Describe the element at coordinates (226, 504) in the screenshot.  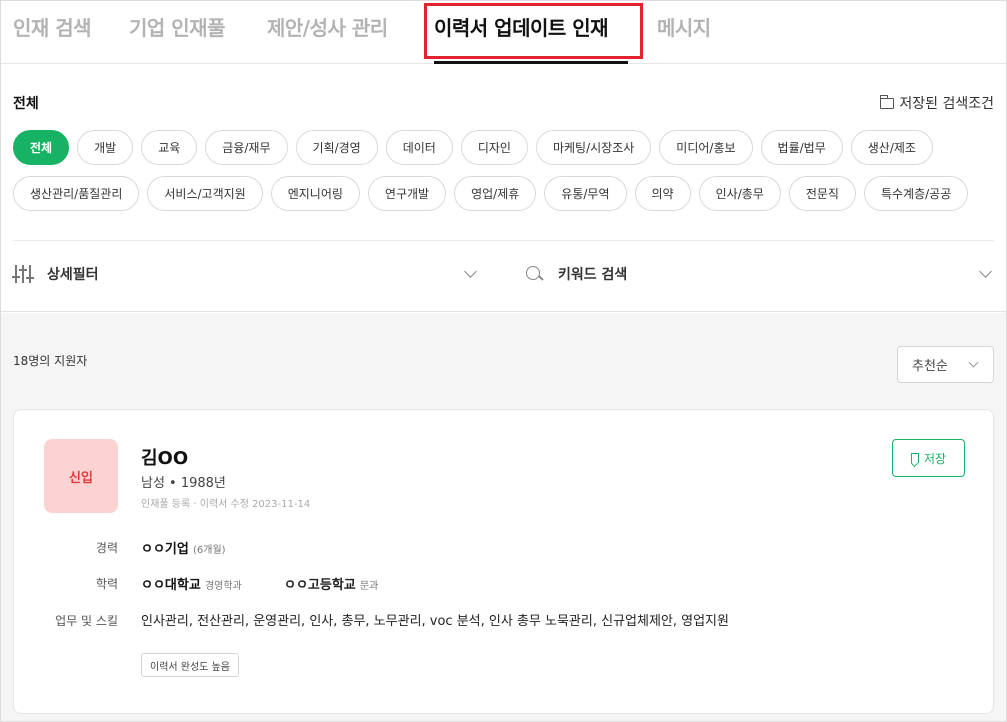
I see `candidate-registration-info: 인재풀 등록 · 이력서 수정 2023-11-14` at that location.